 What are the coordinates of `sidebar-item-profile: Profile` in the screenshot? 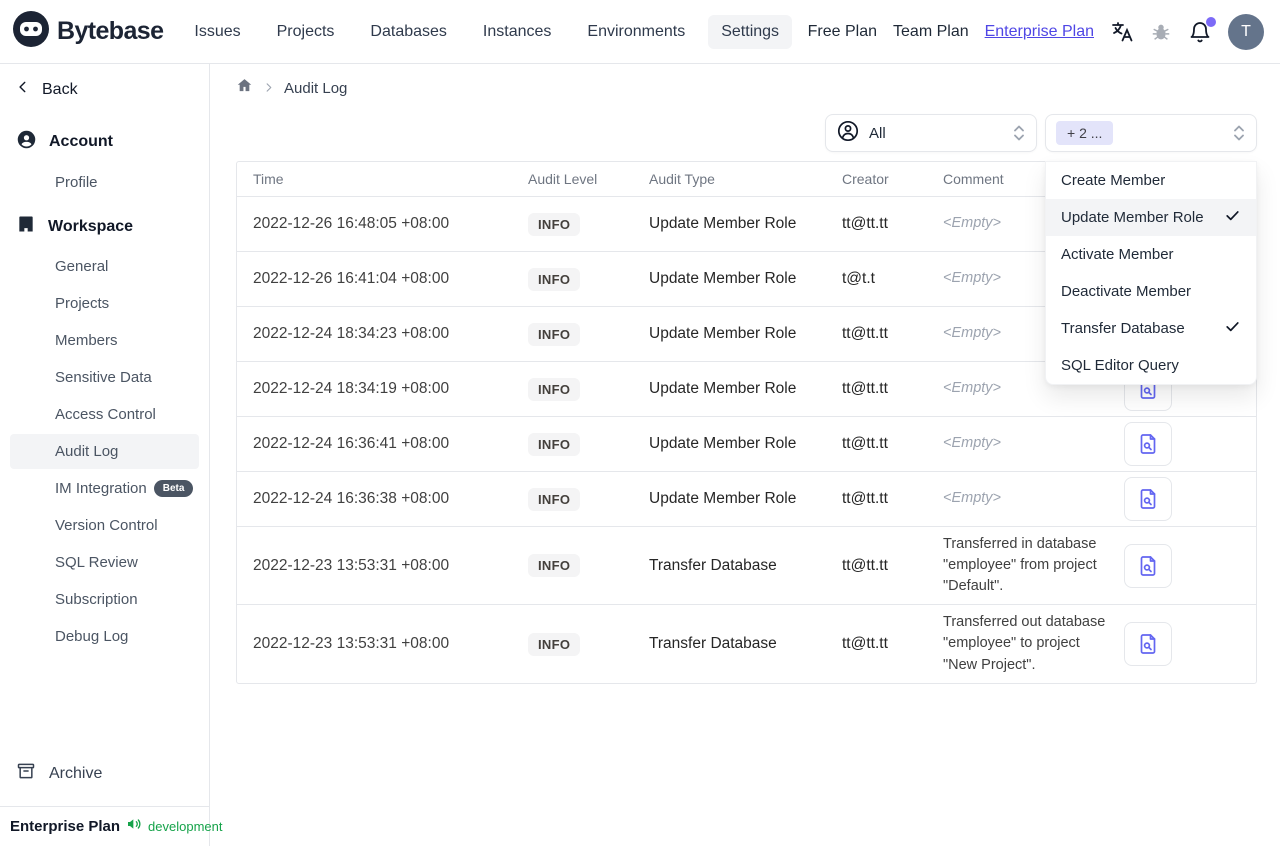 It's located at (104, 182).